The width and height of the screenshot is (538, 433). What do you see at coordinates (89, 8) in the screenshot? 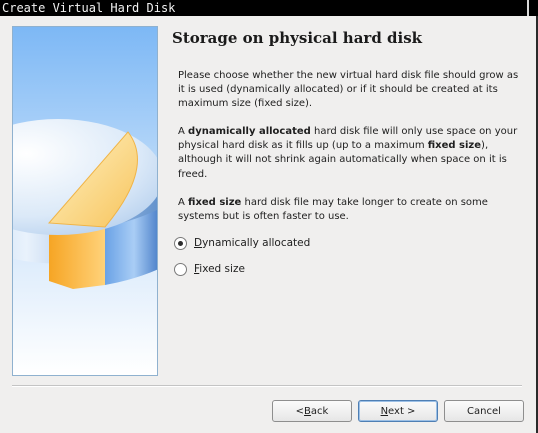
I see `window-title: Create Virtual Hard Disk` at bounding box center [89, 8].